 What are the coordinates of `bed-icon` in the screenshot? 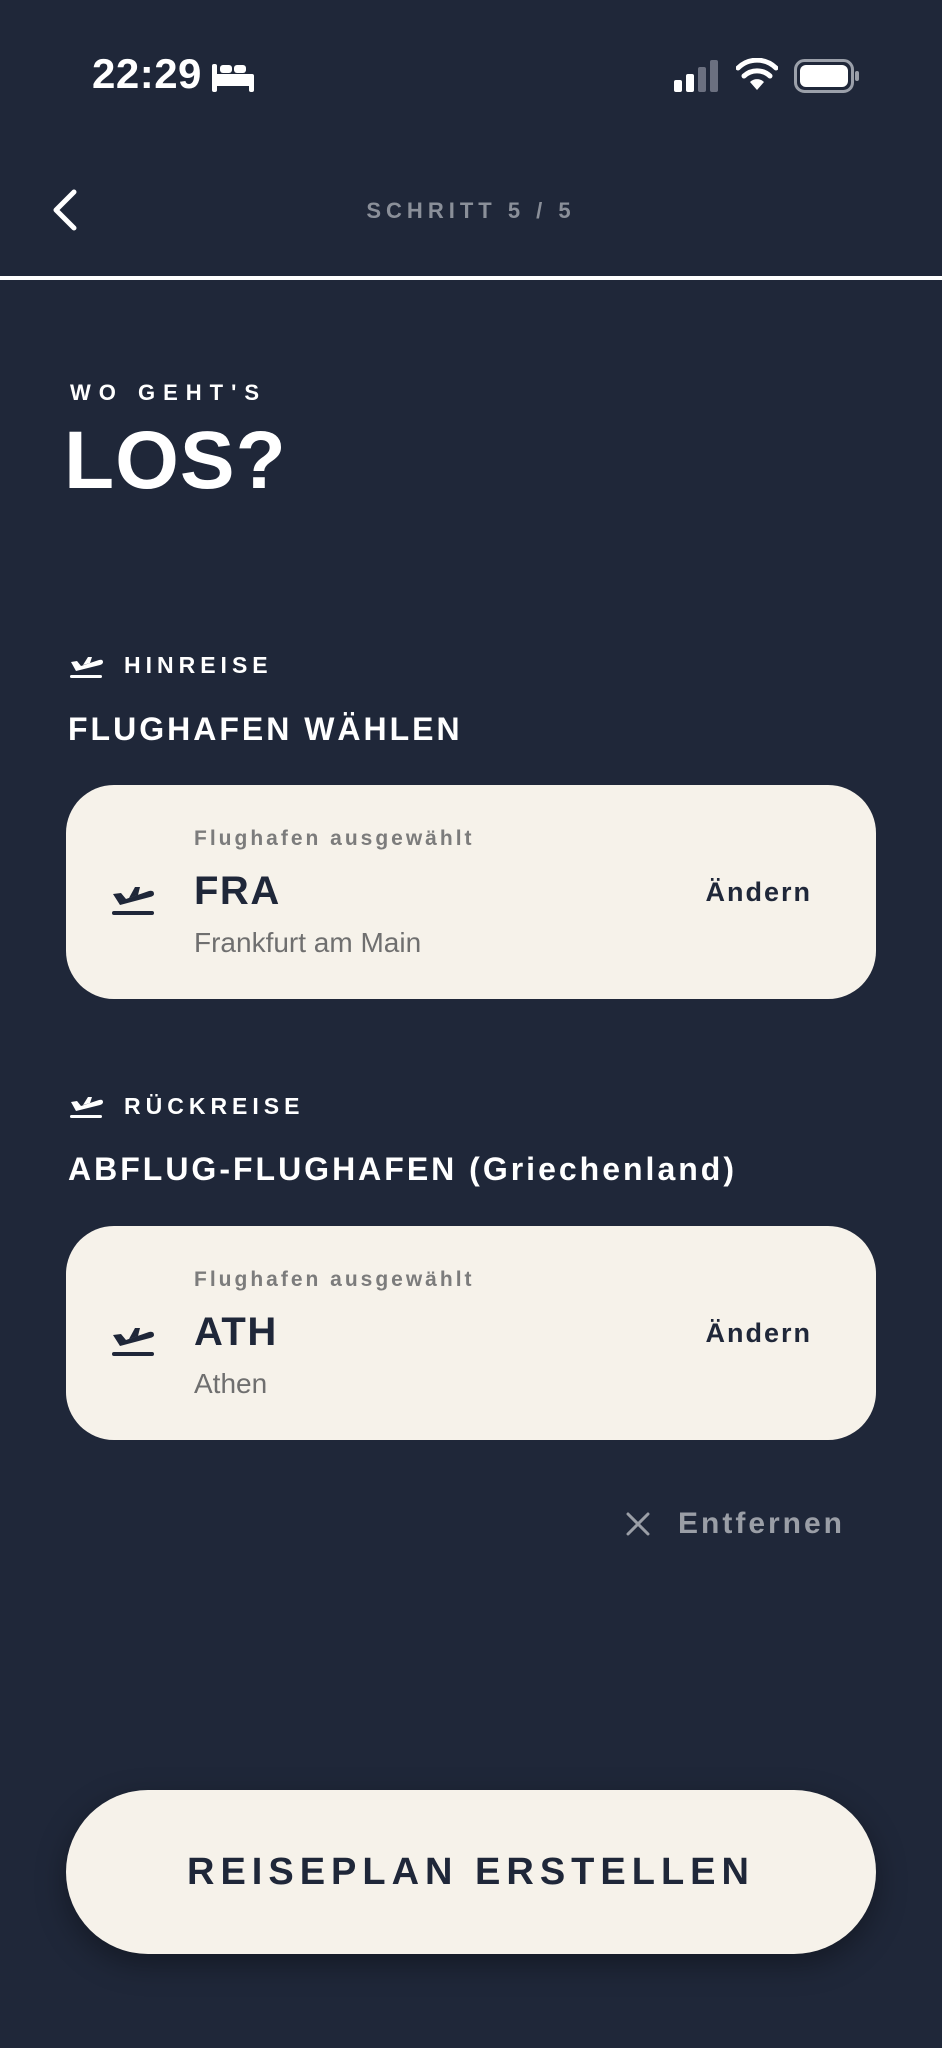 It's located at (233, 78).